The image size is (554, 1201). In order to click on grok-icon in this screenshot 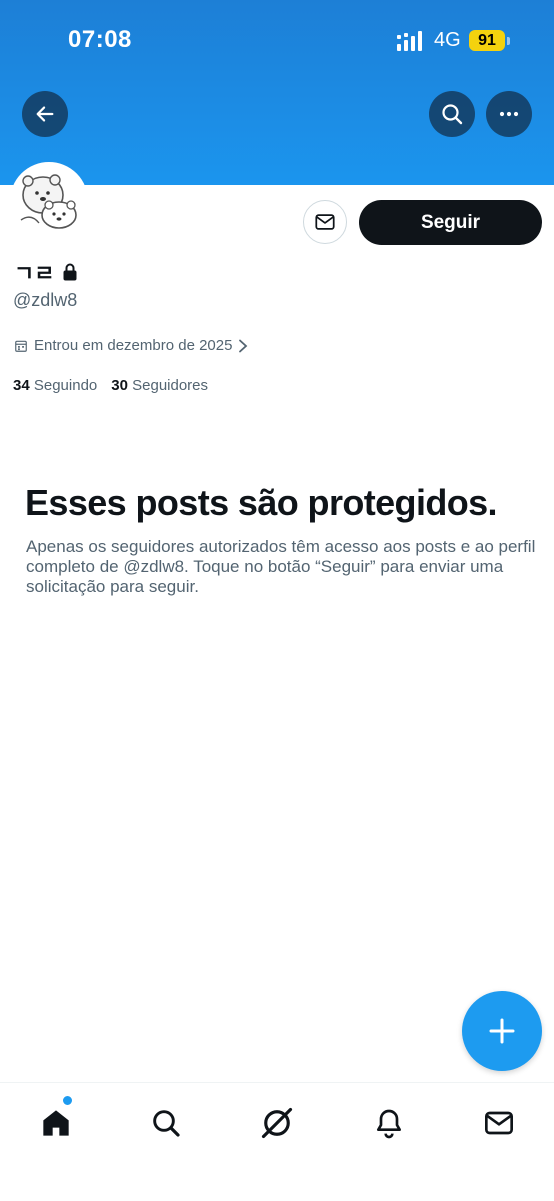, I will do `click(277, 1123)`.